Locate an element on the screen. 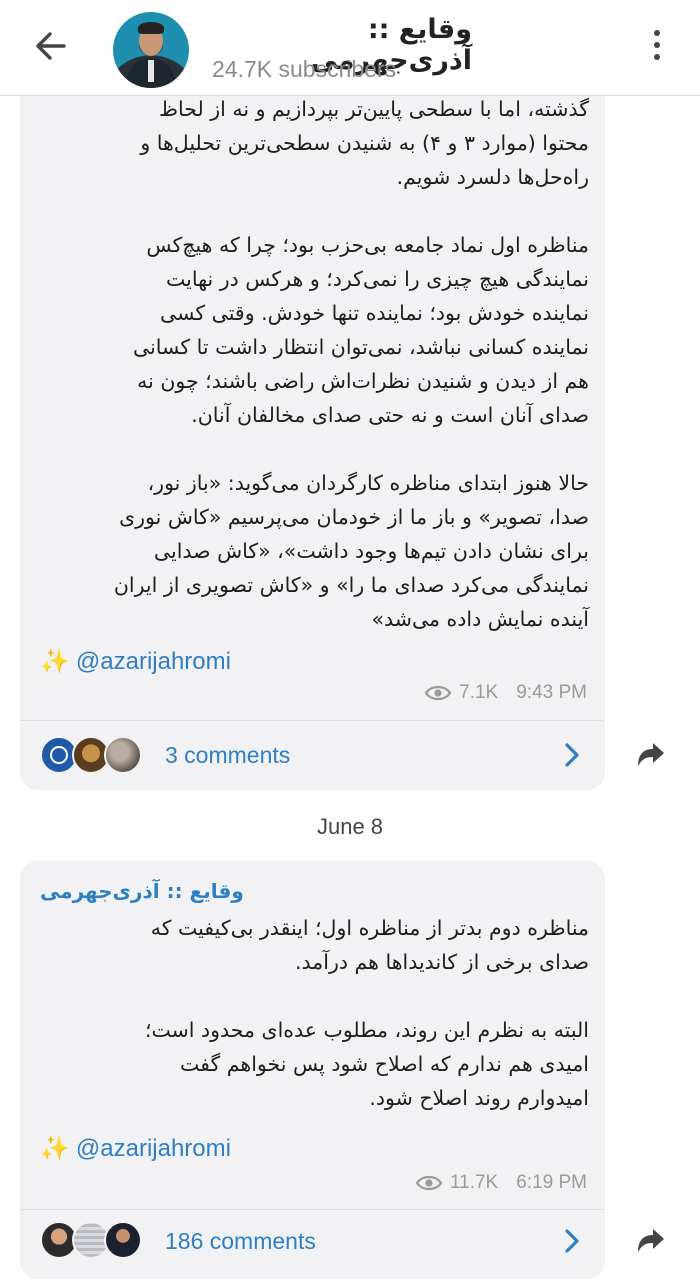 The height and width of the screenshot is (1280, 700). channel-header: وقایع :: آذری‌جهرمی 24.7K subscribers is located at coordinates (350, 48).